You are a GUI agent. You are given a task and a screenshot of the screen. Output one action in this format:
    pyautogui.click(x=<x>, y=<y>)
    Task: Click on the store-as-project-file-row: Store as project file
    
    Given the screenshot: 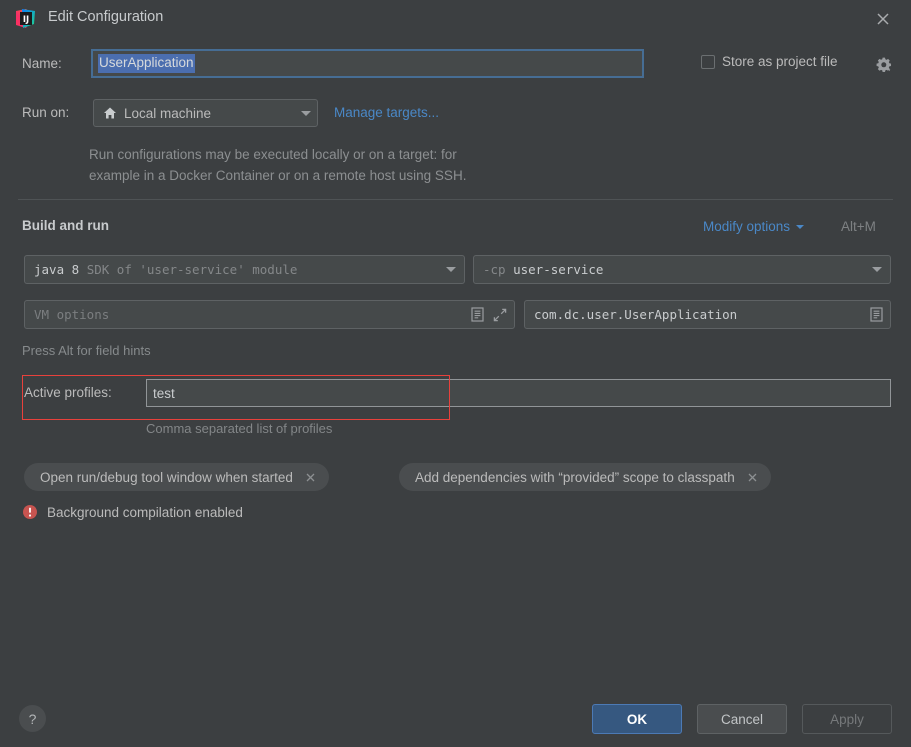 What is the action you would take?
    pyautogui.click(x=769, y=61)
    